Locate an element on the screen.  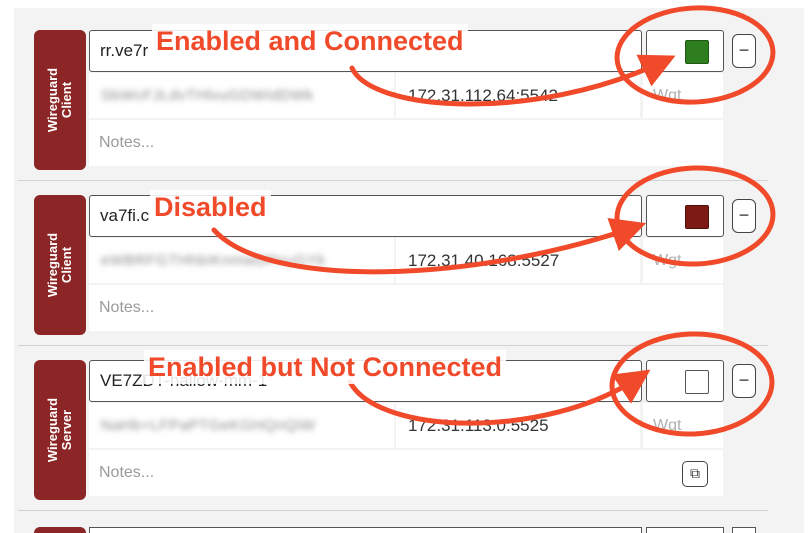
public-key-field: eWBRFGTHhbIKnmwDPnuGYk is located at coordinates (241, 260).